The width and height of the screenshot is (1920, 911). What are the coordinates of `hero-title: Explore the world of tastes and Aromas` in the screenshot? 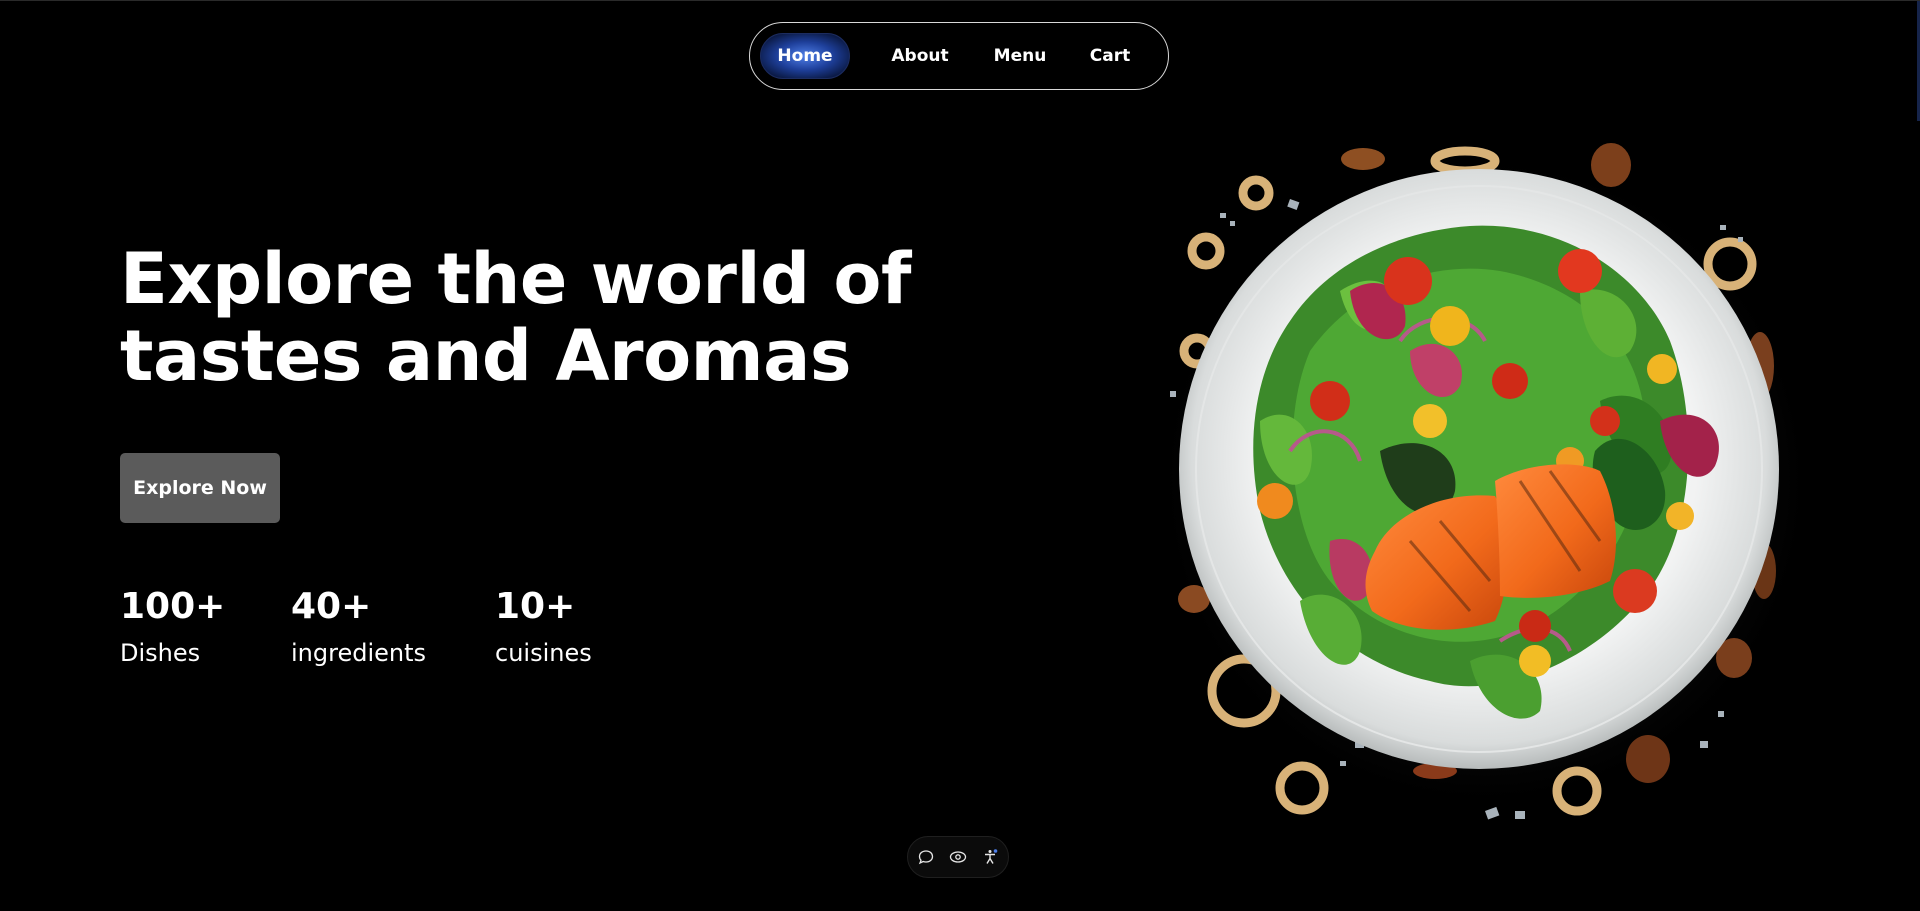 It's located at (520, 318).